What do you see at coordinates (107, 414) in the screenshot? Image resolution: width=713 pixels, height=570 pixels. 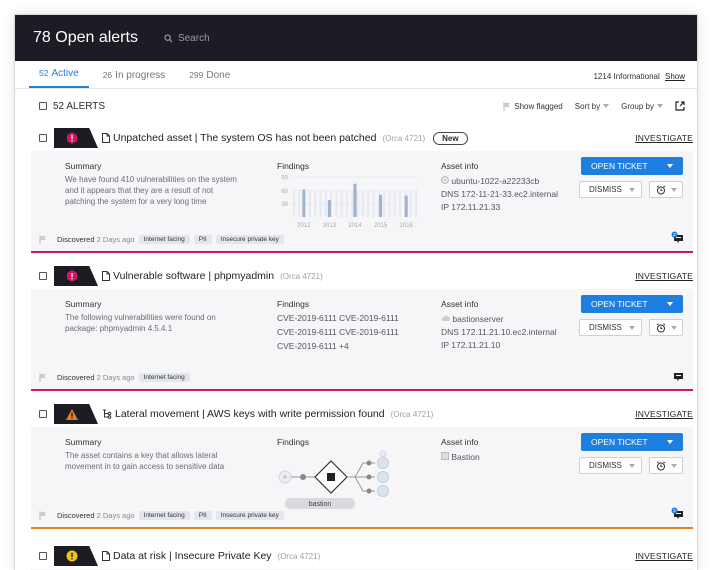 I see `network-icon` at bounding box center [107, 414].